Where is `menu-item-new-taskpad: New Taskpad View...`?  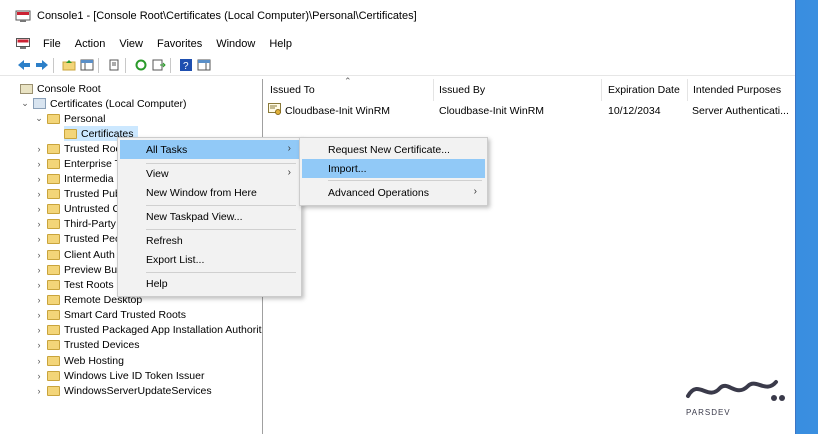 menu-item-new-taskpad: New Taskpad View... is located at coordinates (209, 216).